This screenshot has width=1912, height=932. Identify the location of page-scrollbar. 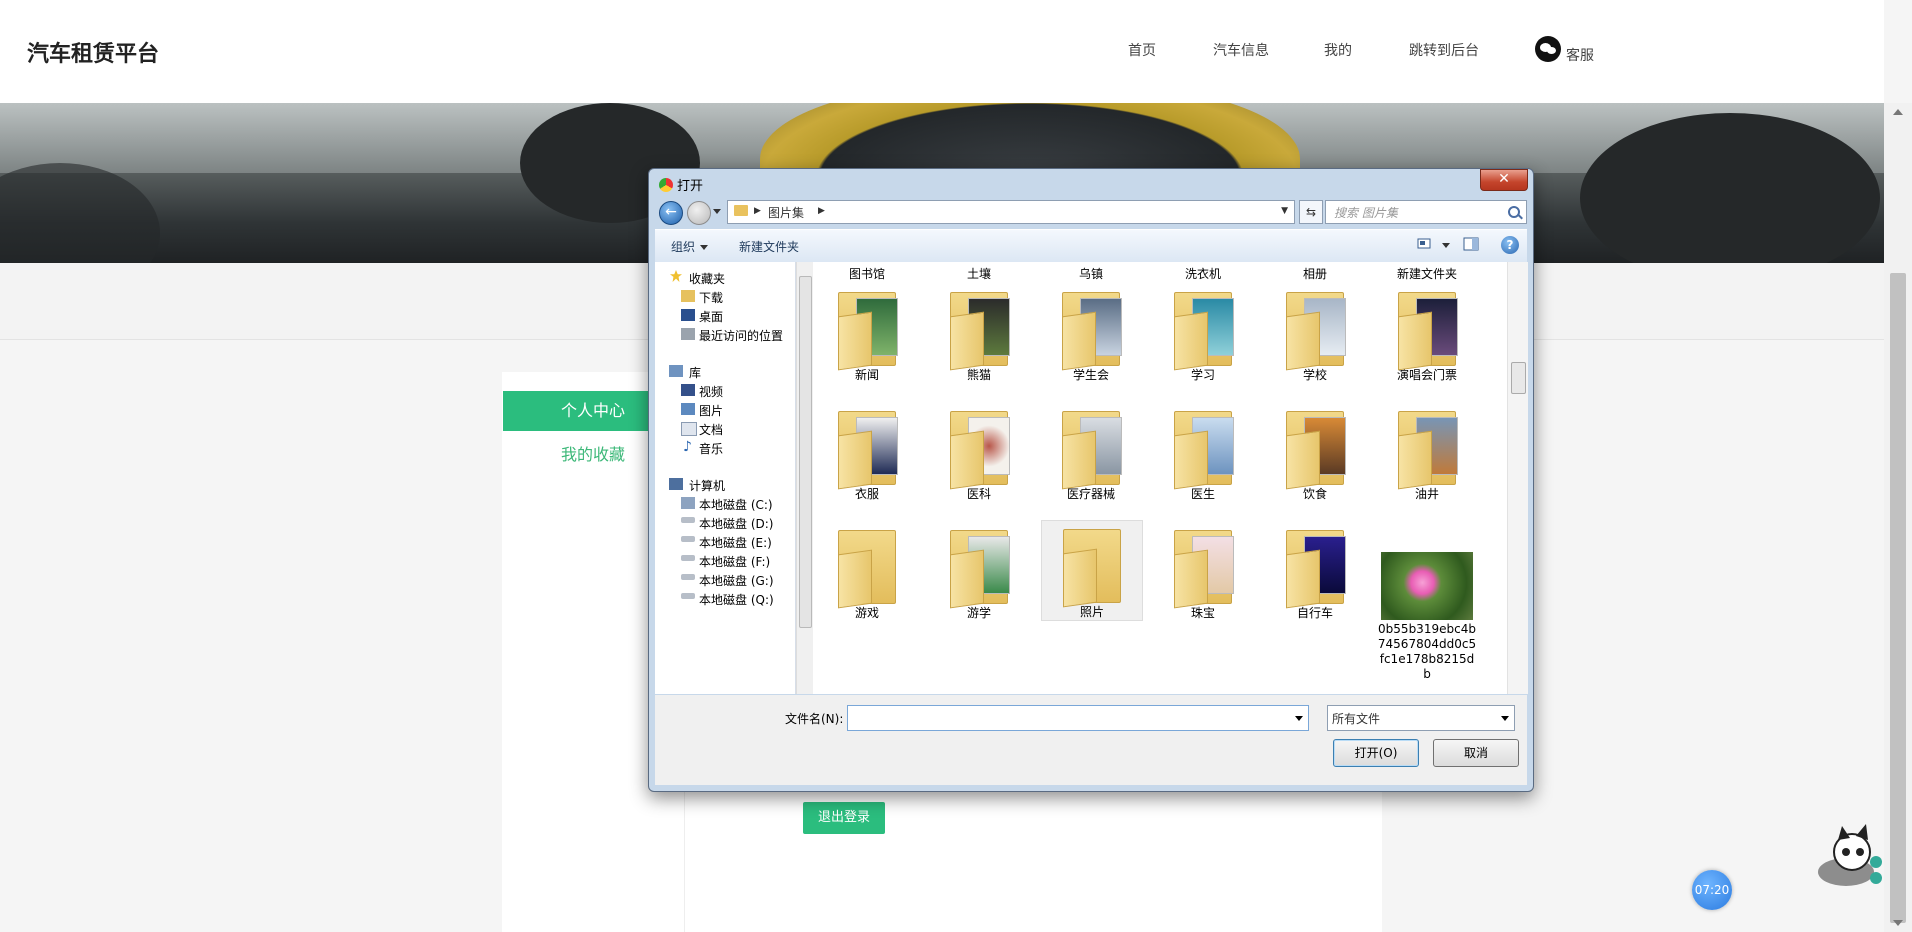
(1898, 517).